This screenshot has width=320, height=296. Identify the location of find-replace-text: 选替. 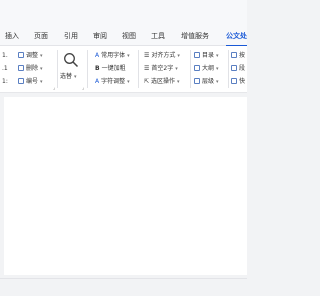
(66, 76).